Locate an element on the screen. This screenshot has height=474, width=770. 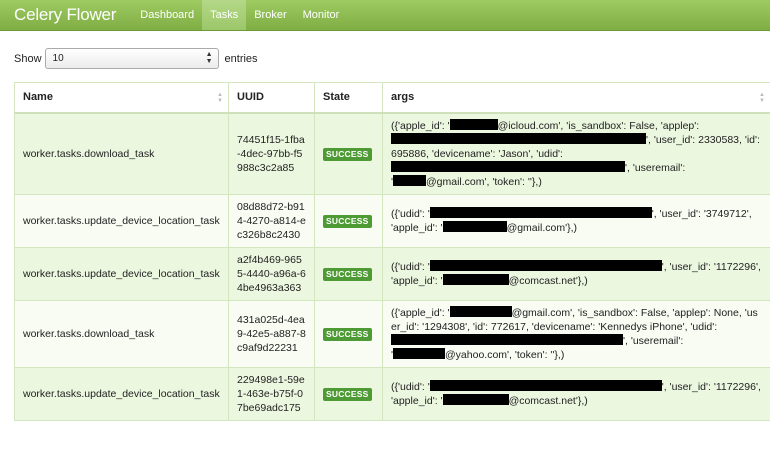
task-uuid: 74451f15-1fba-4dec-97bb-f5988c3c2a85 is located at coordinates (271, 153).